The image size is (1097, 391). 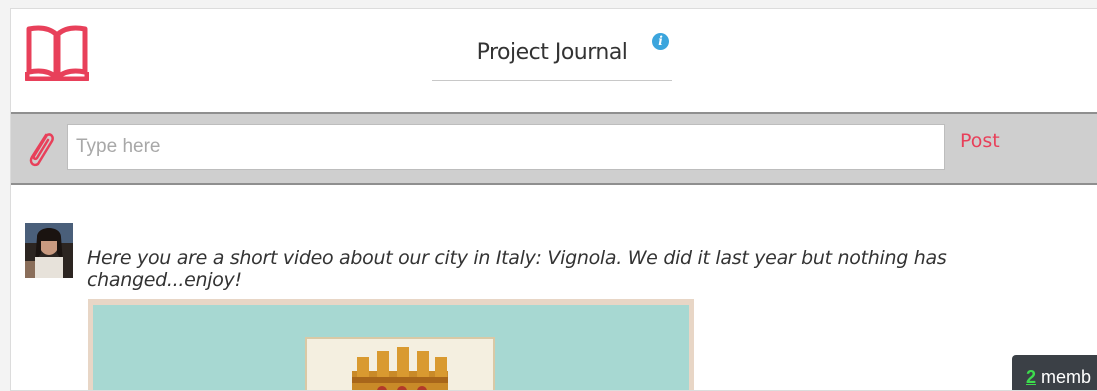 What do you see at coordinates (57, 53) in the screenshot?
I see `open-book-icon` at bounding box center [57, 53].